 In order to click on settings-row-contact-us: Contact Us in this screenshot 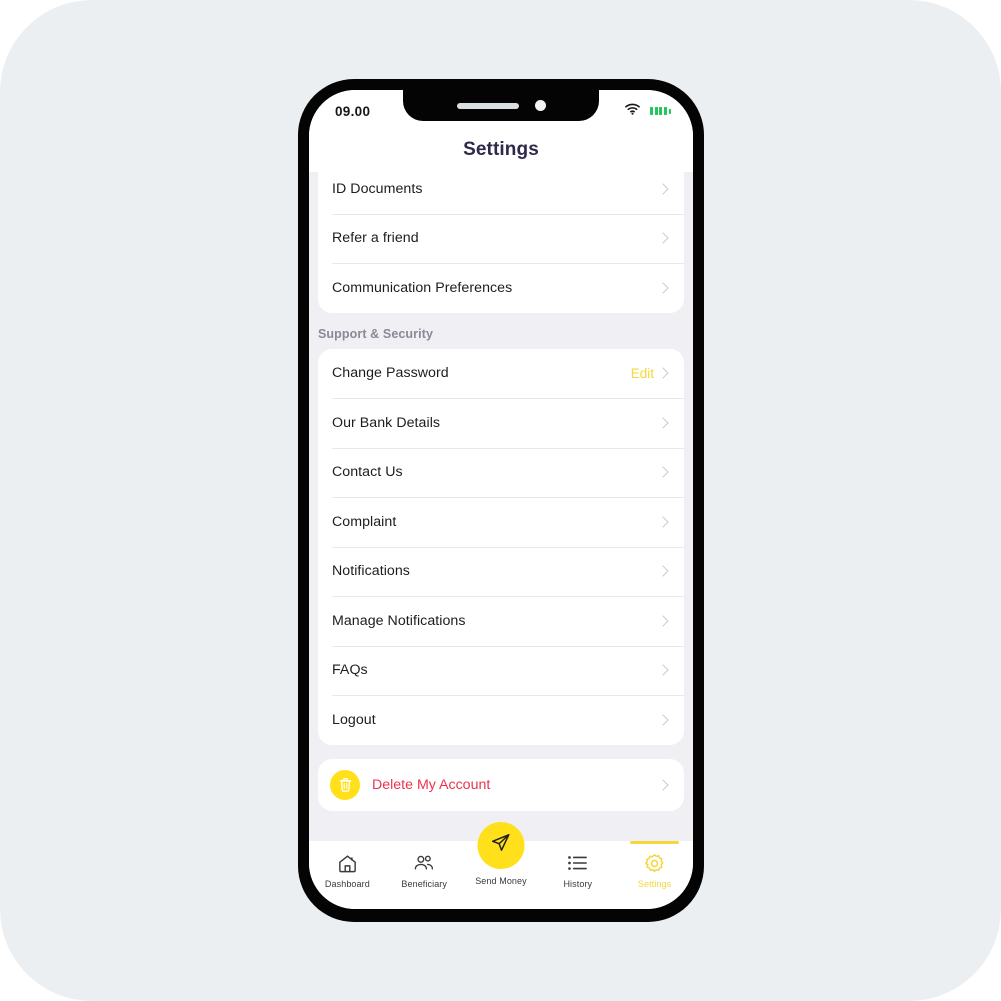, I will do `click(501, 472)`.